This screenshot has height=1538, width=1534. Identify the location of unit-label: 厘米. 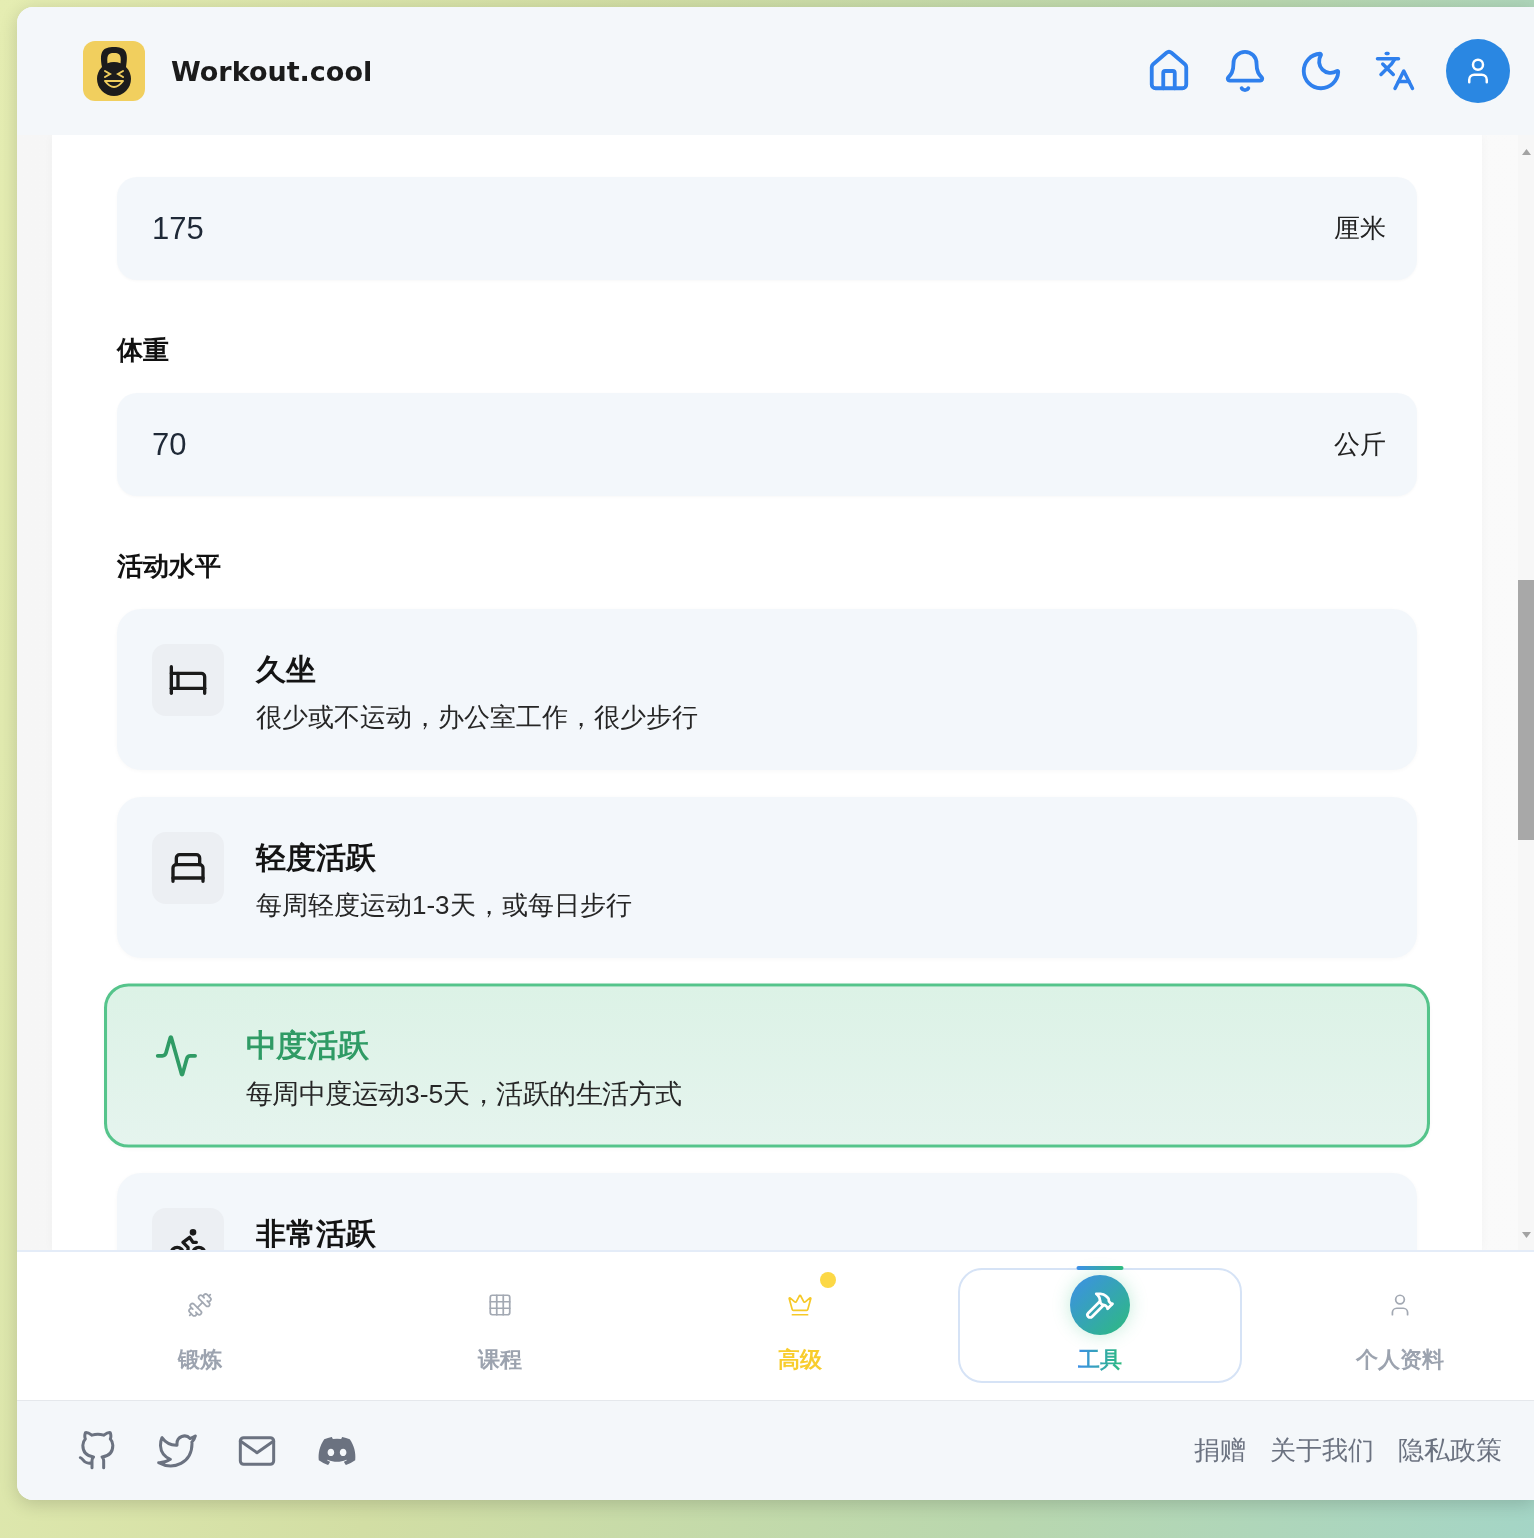
(1360, 228).